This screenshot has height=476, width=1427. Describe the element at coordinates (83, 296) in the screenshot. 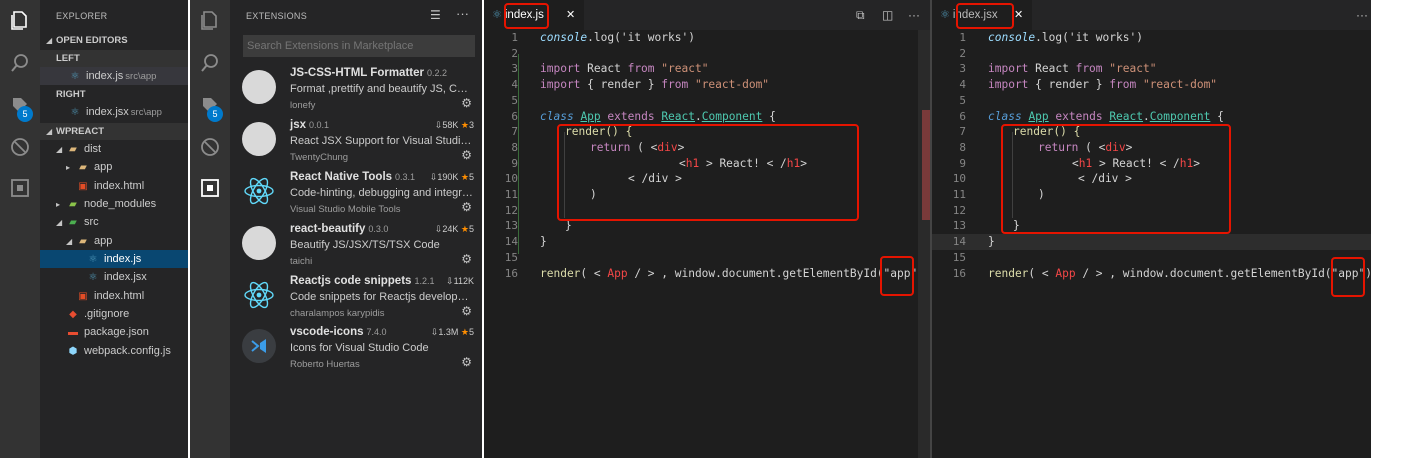

I see `html-file-icon: ▣` at that location.